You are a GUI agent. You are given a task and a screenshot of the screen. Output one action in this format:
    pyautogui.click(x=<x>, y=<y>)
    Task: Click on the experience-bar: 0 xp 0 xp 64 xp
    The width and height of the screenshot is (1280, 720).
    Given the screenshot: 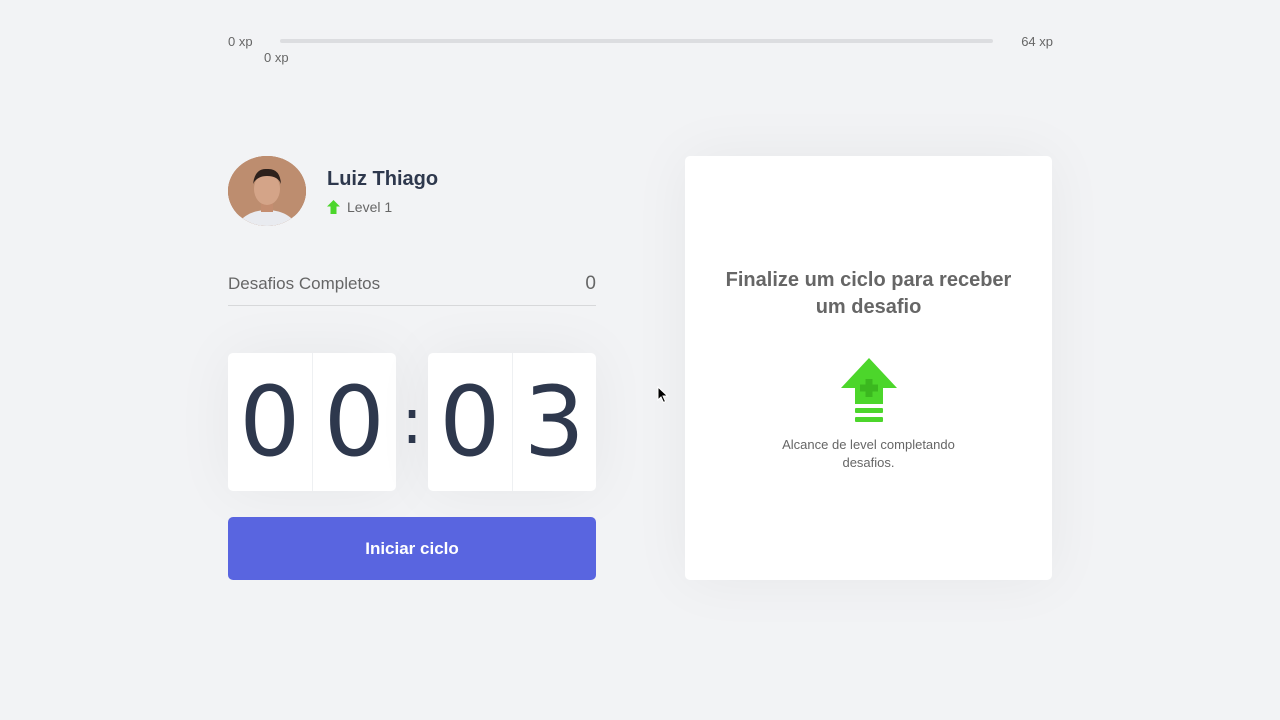 What is the action you would take?
    pyautogui.click(x=640, y=48)
    